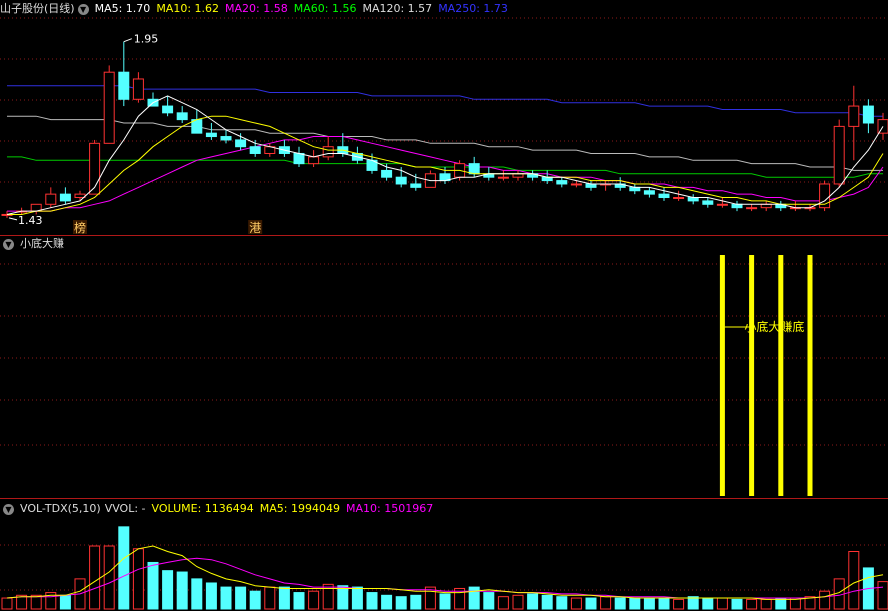  I want to click on marker-text: 榜, so click(80, 227).